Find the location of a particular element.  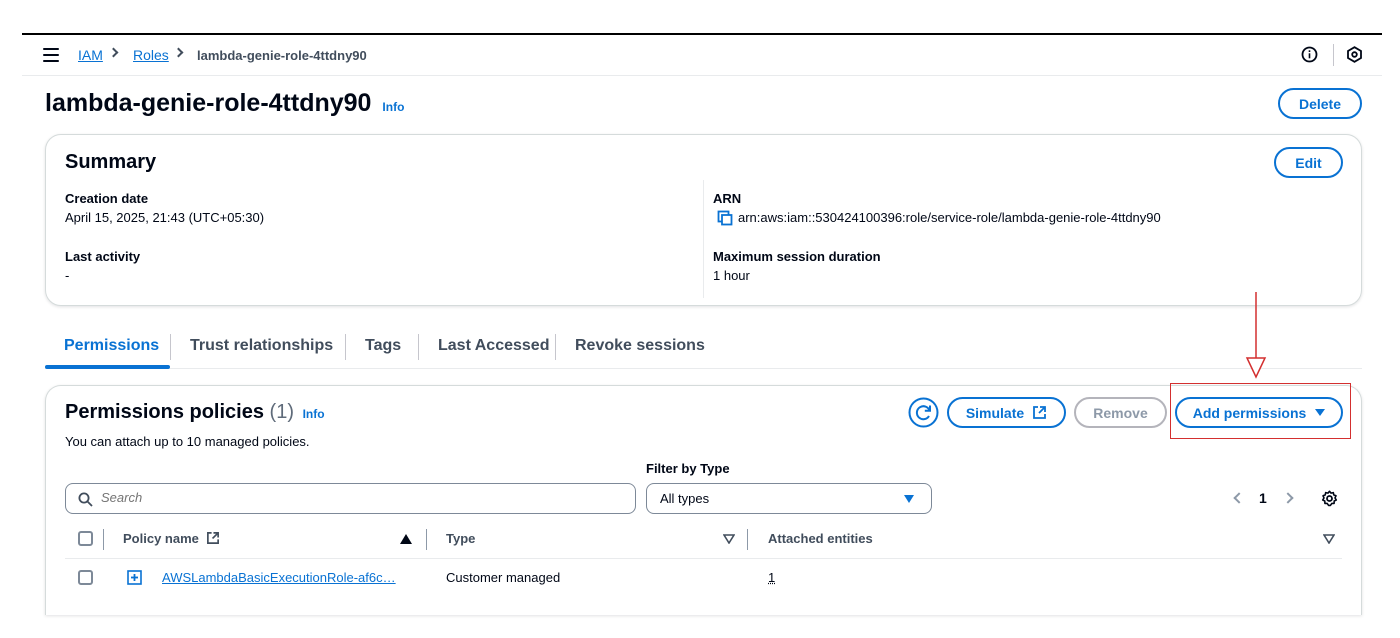

filter-by-type-label: Filter by Type is located at coordinates (688, 468).